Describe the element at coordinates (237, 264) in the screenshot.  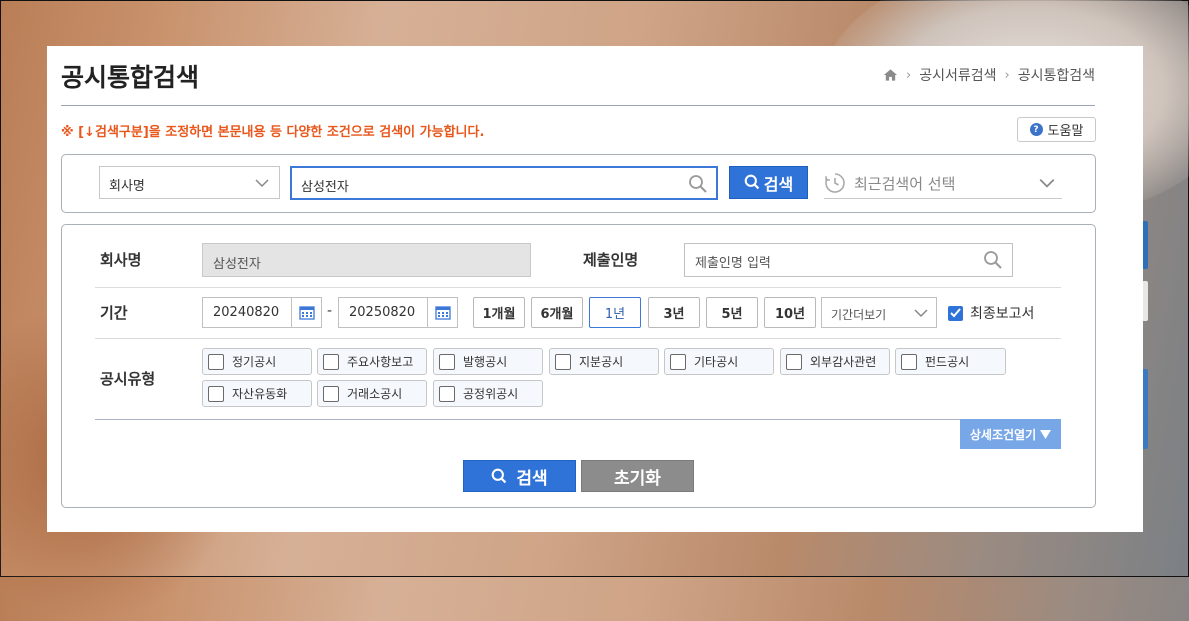
I see `company-value: 삼성전자` at that location.